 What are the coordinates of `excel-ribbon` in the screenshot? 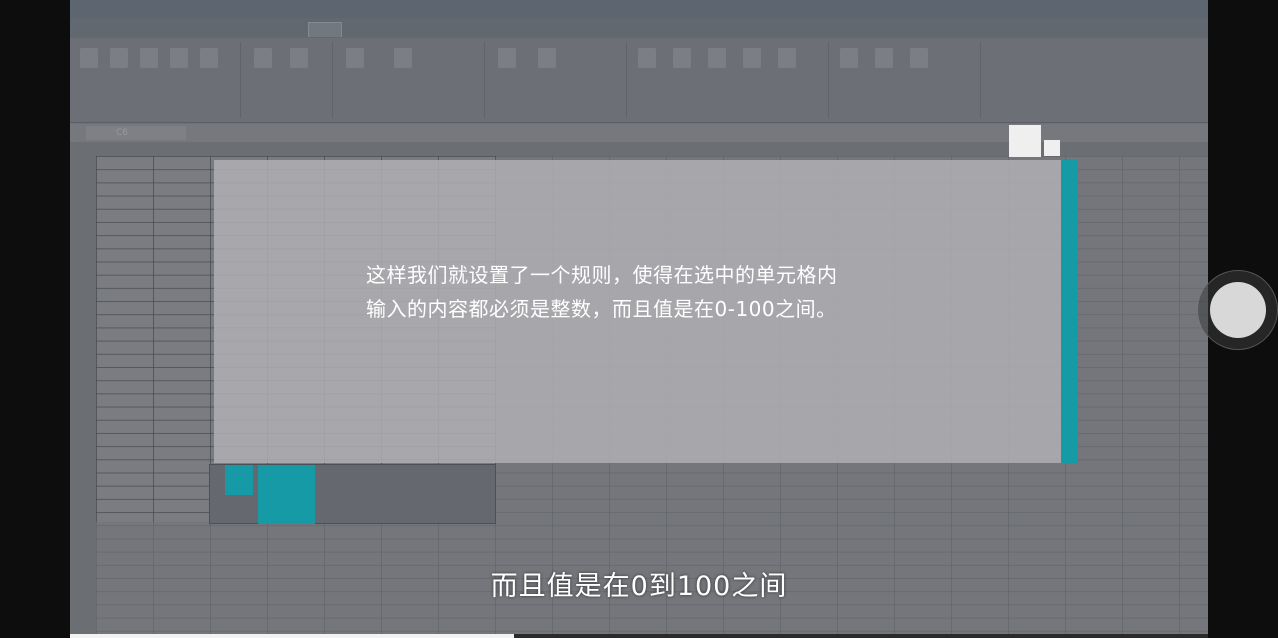 It's located at (639, 80).